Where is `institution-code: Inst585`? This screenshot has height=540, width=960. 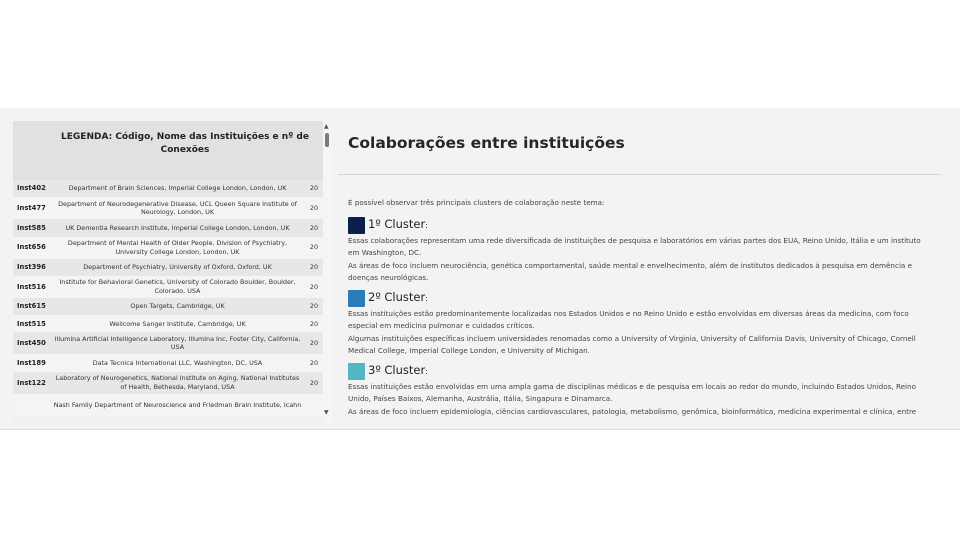
institution-code: Inst585 is located at coordinates (31, 227).